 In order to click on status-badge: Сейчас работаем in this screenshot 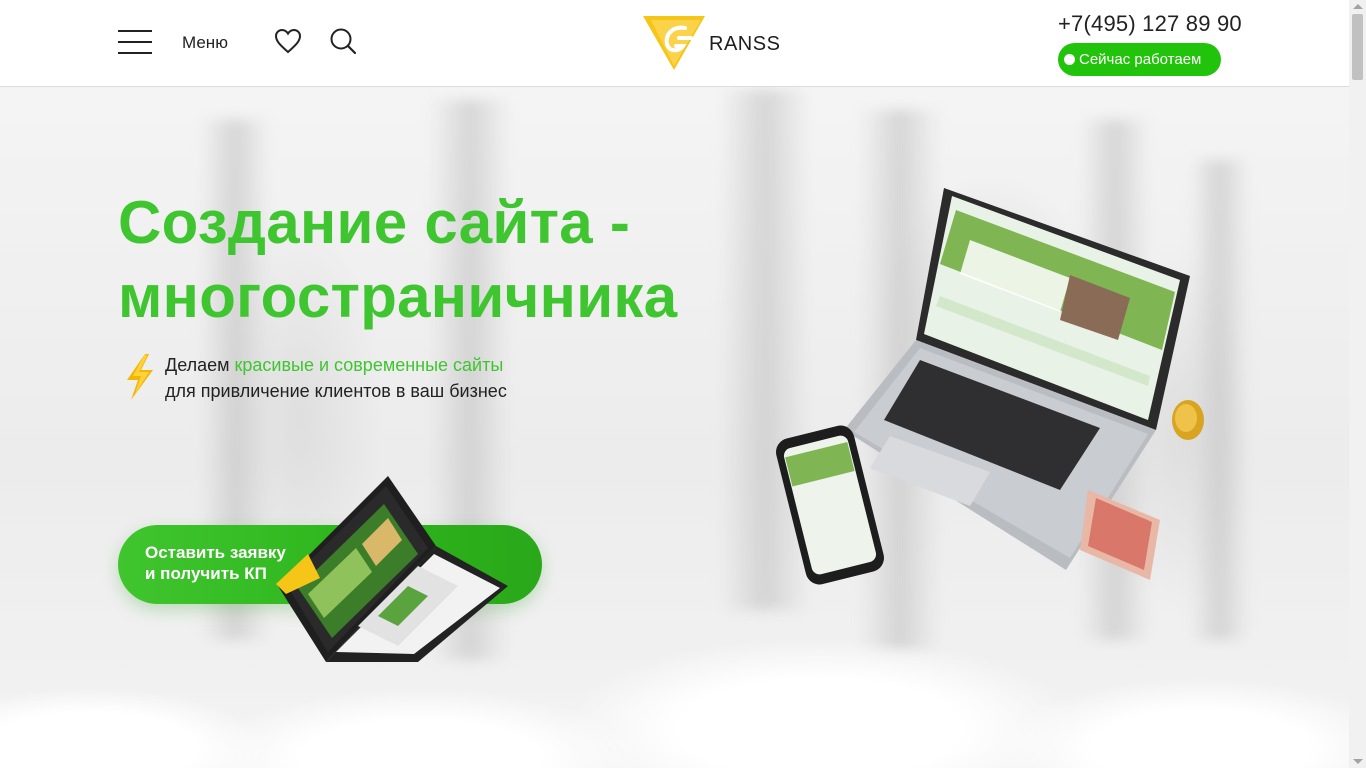, I will do `click(1139, 59)`.